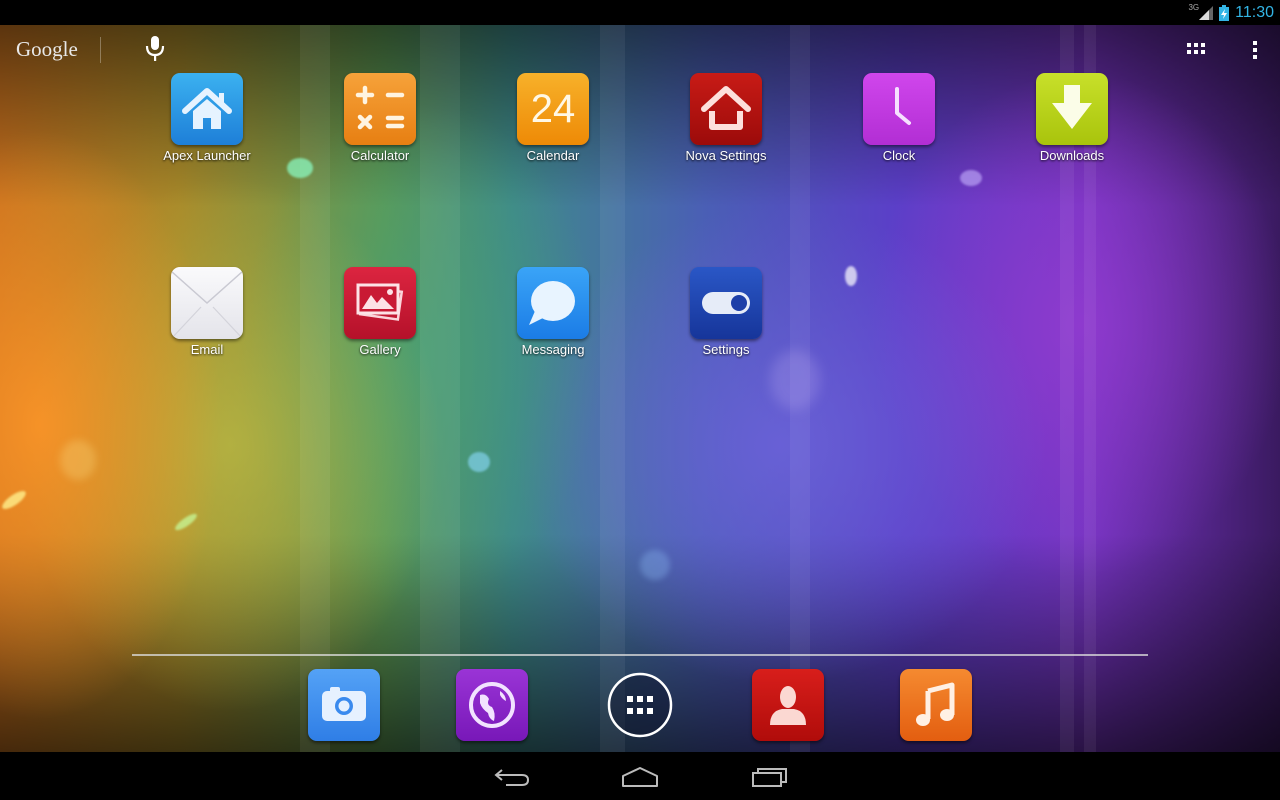 Image resolution: width=1280 pixels, height=800 pixels. I want to click on globe-icon, so click(492, 705).